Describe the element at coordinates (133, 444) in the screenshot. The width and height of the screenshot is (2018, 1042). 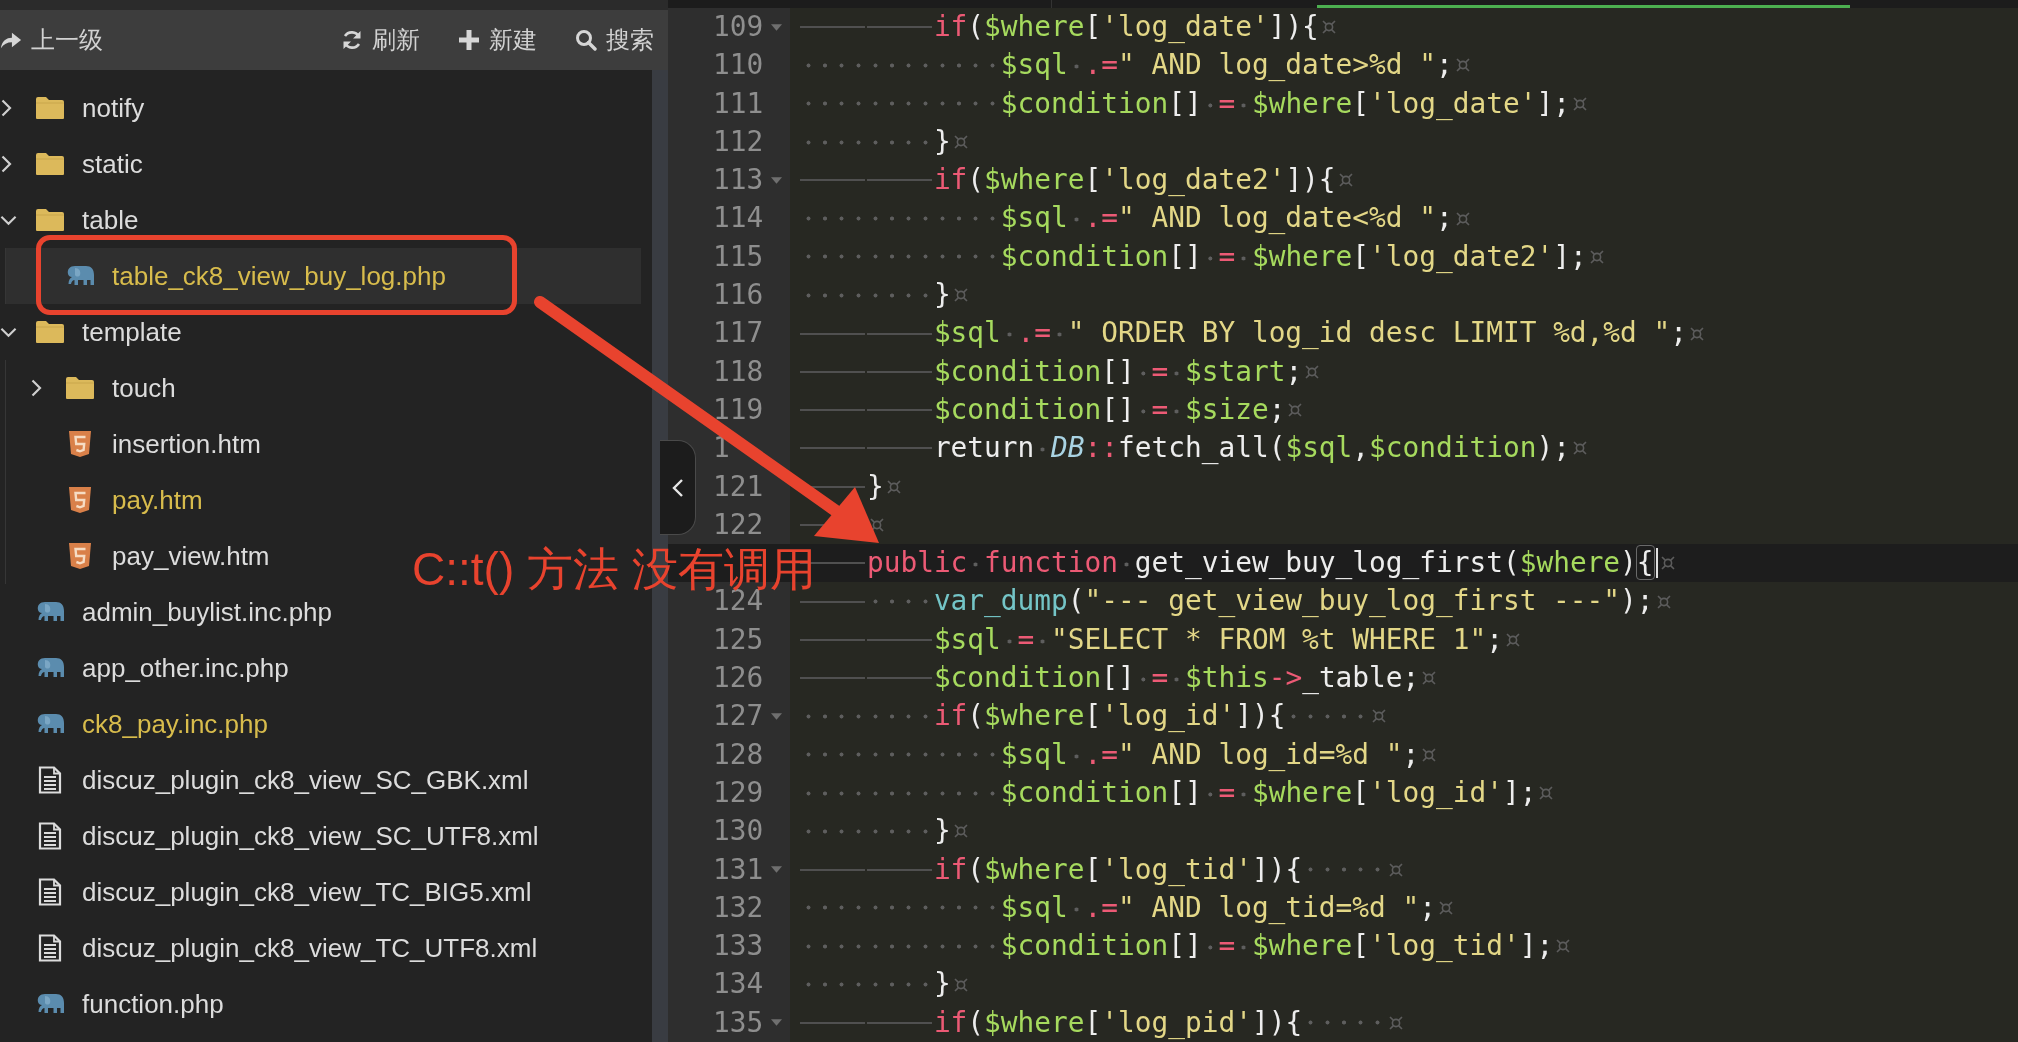
I see `file-item: insertion.htm` at that location.